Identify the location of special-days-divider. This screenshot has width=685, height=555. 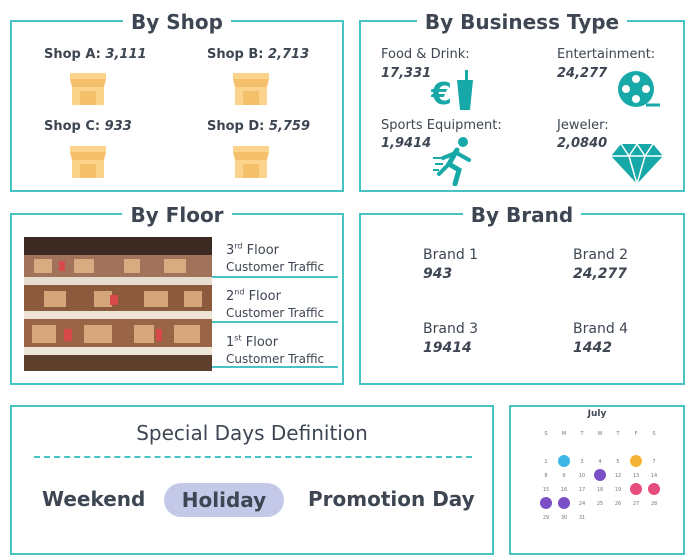
(253, 457).